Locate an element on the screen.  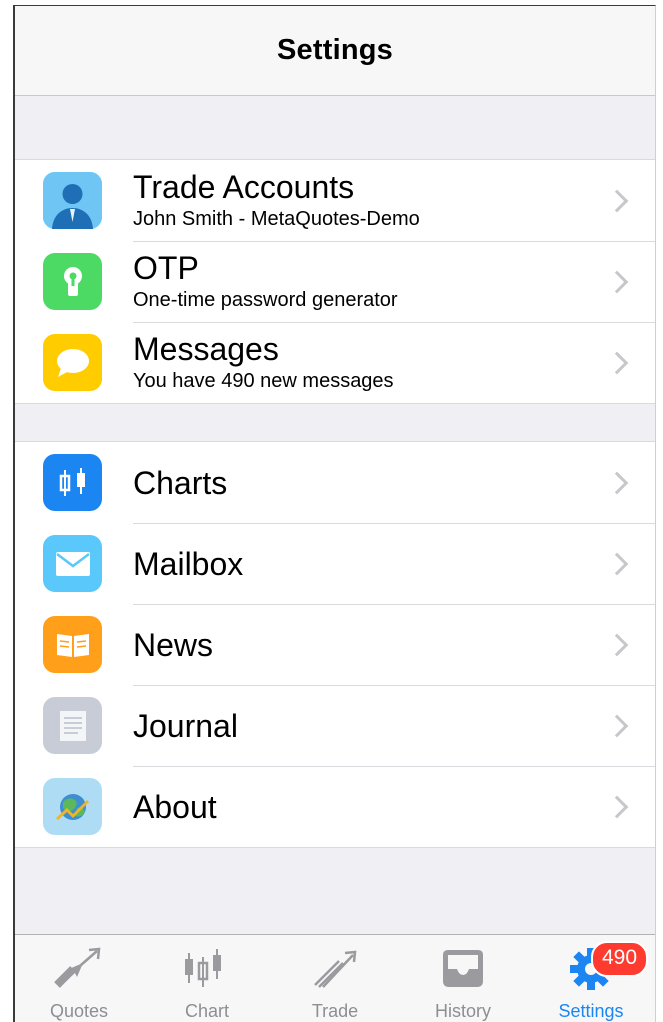
navigation-bar: Settings is located at coordinates (335, 51).